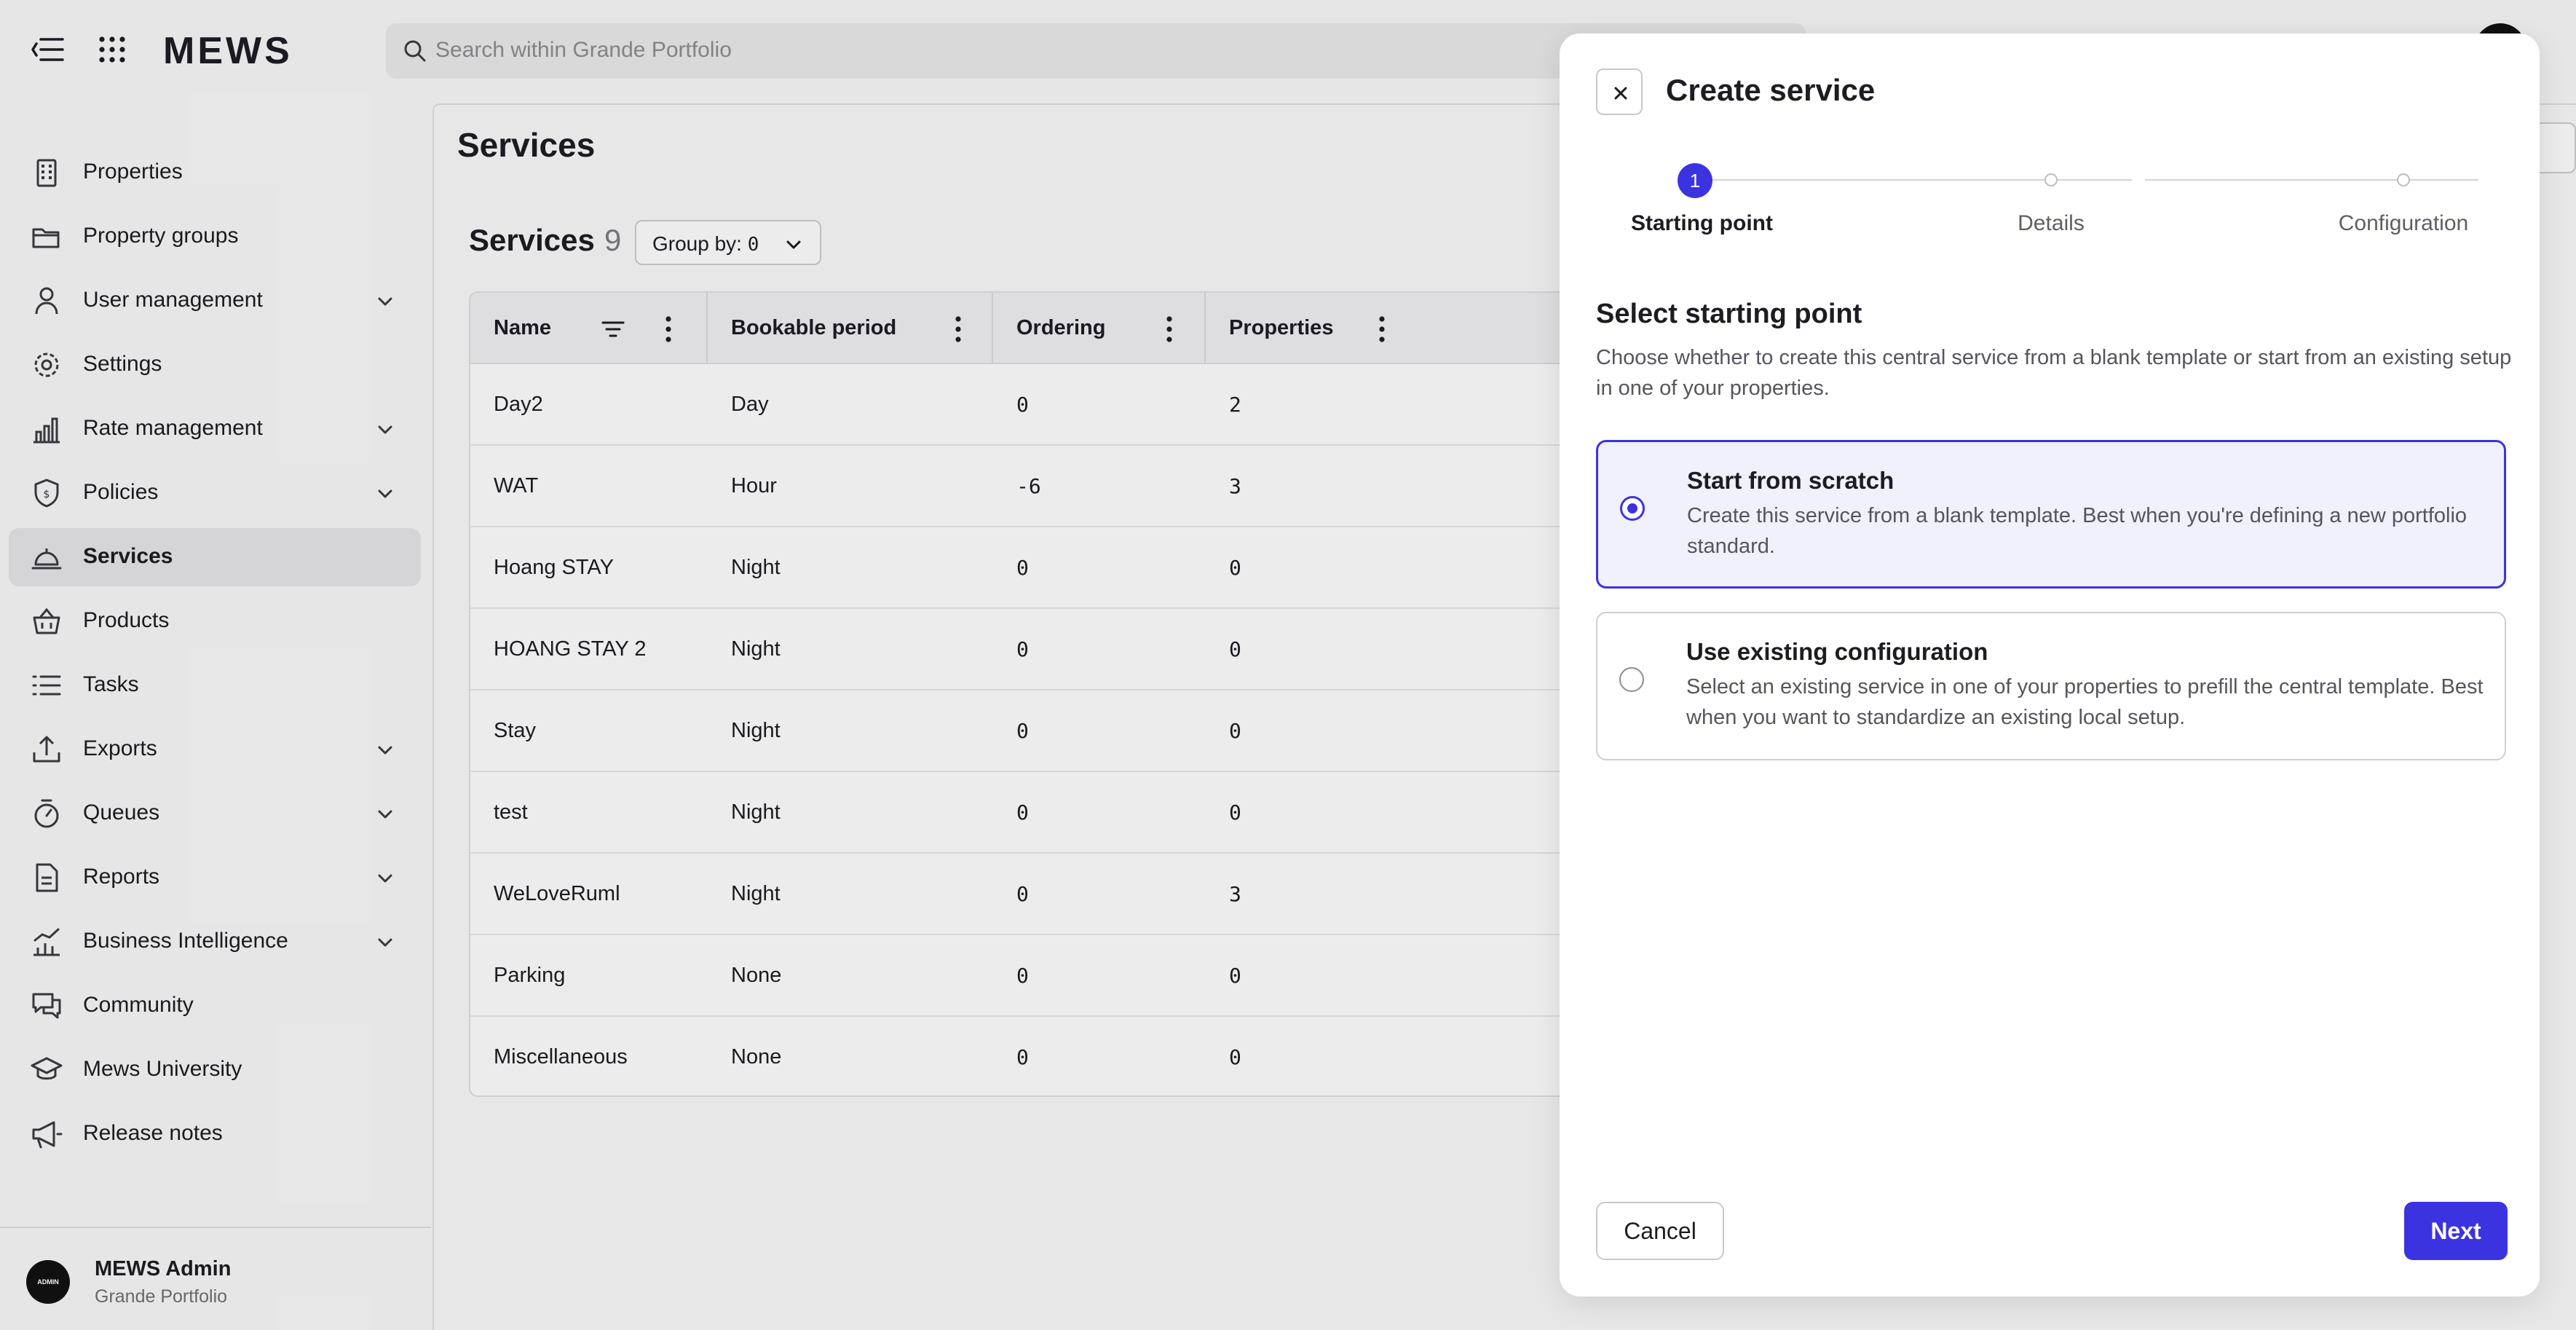 This screenshot has height=1330, width=2576. What do you see at coordinates (2456, 1231) in the screenshot?
I see `next-button: Next` at bounding box center [2456, 1231].